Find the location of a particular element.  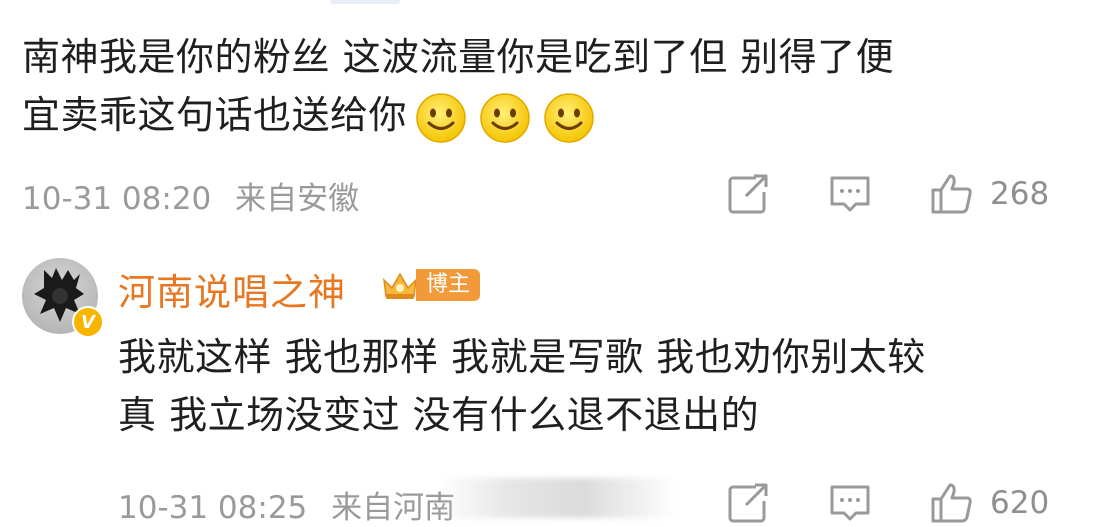

reply-meta: 10-31 08:25 来自河南 is located at coordinates (286, 504).